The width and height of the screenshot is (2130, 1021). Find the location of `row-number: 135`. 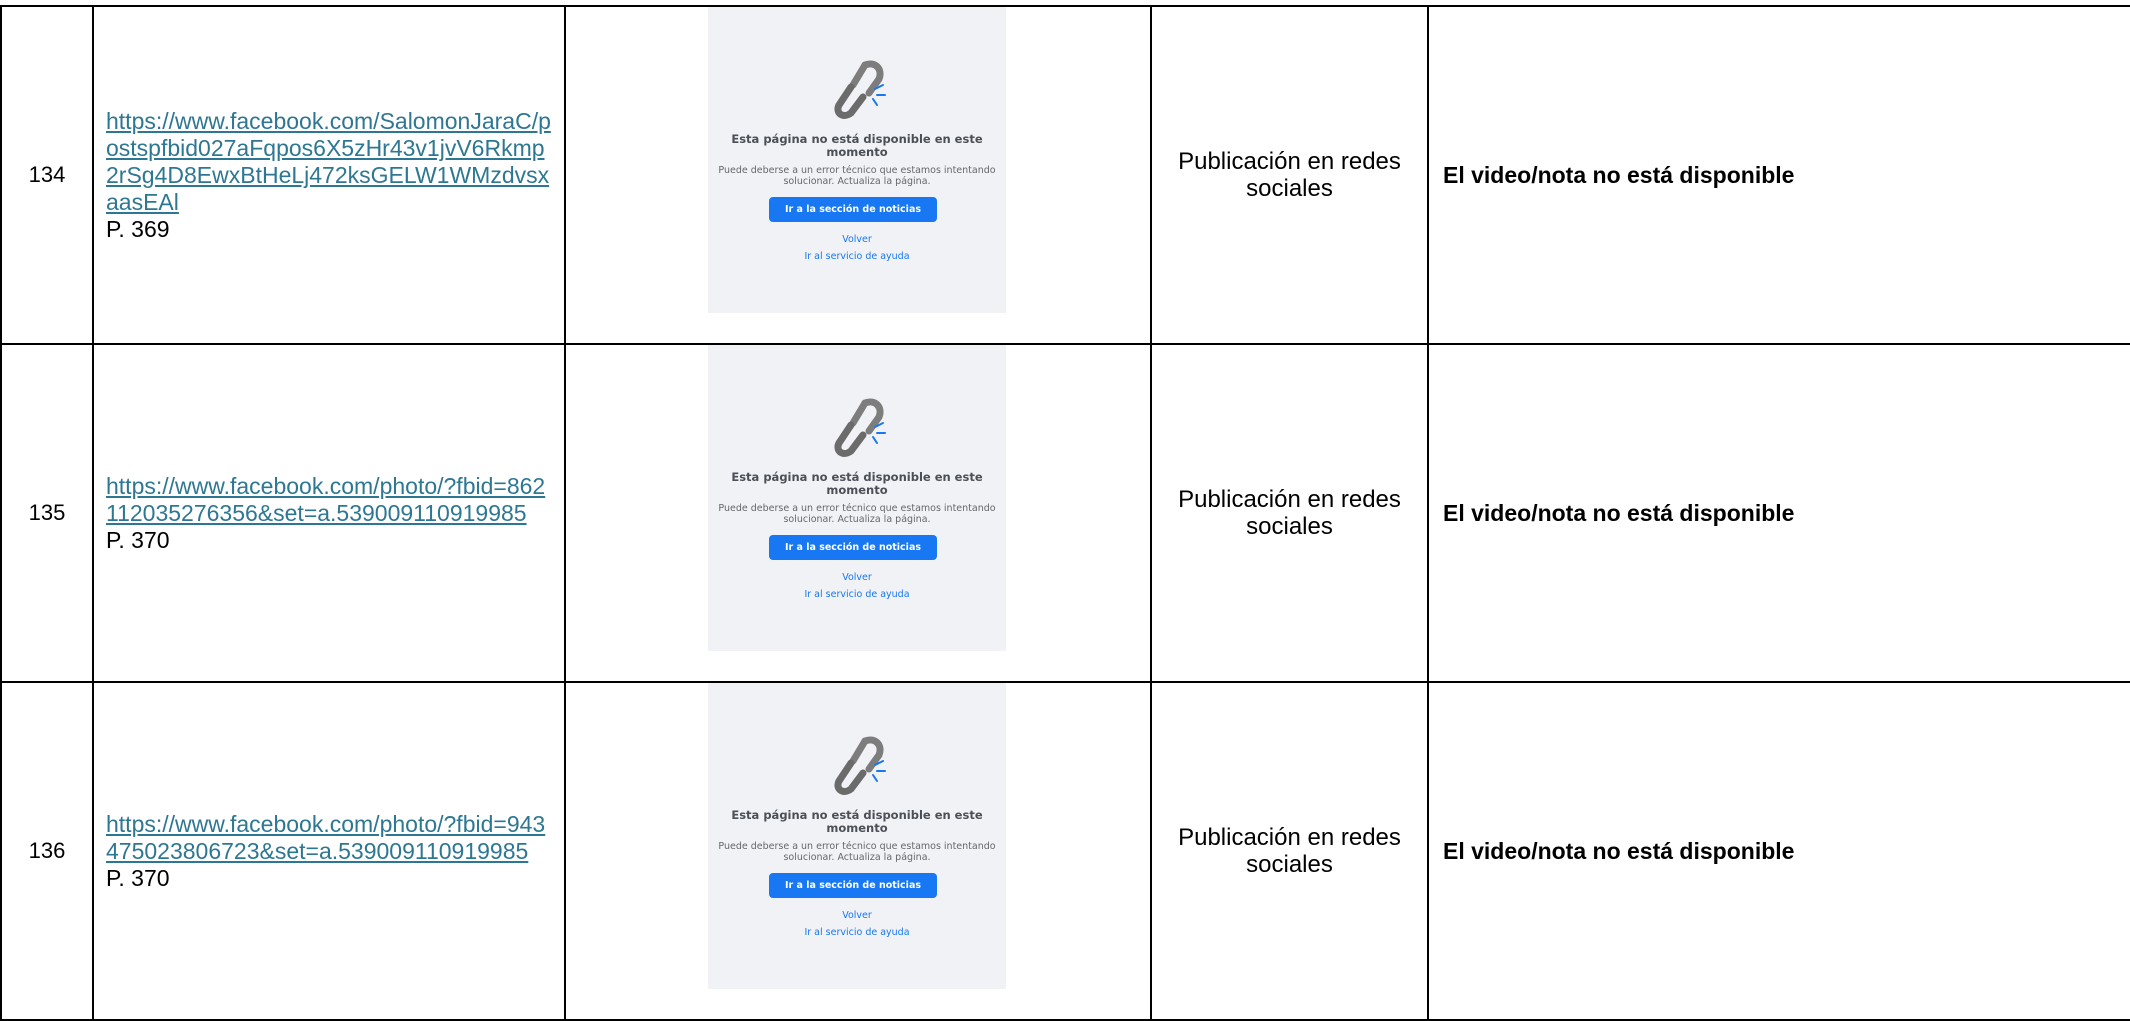

row-number: 135 is located at coordinates (47, 513).